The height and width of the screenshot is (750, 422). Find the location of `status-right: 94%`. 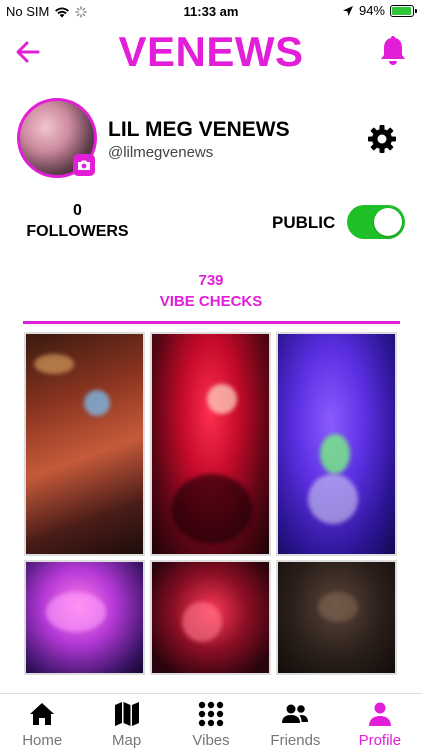

status-right: 94% is located at coordinates (379, 10).